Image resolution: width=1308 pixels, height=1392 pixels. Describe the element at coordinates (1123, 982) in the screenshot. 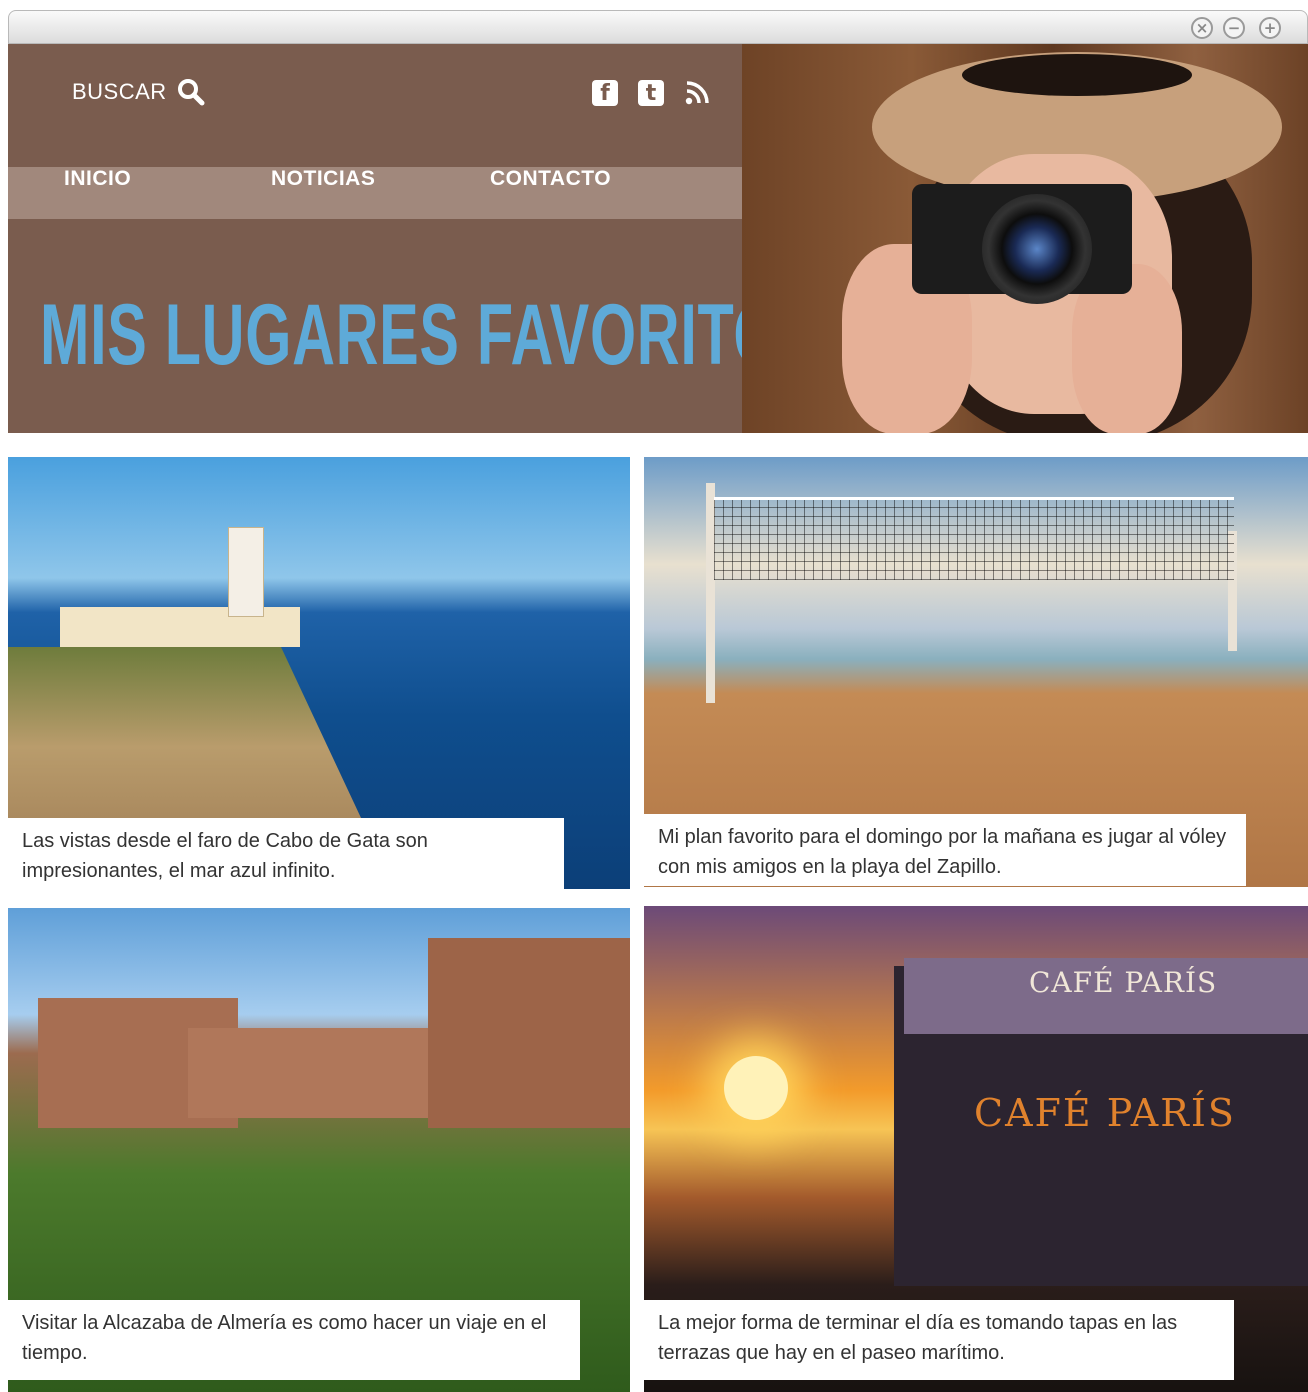

I see `cafe-sign-text: CAFÉ PARÍS` at that location.